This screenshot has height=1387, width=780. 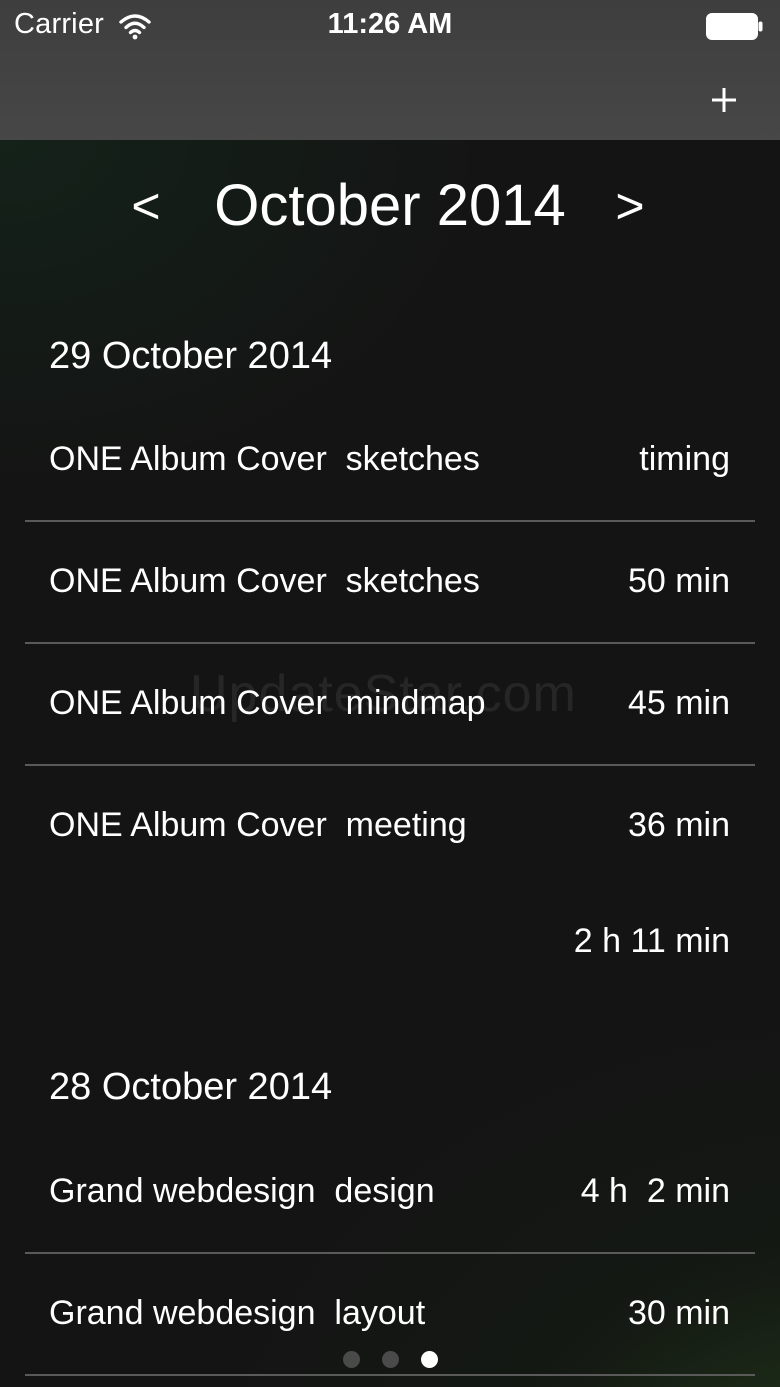 What do you see at coordinates (384, 1191) in the screenshot?
I see `entry-task: design` at bounding box center [384, 1191].